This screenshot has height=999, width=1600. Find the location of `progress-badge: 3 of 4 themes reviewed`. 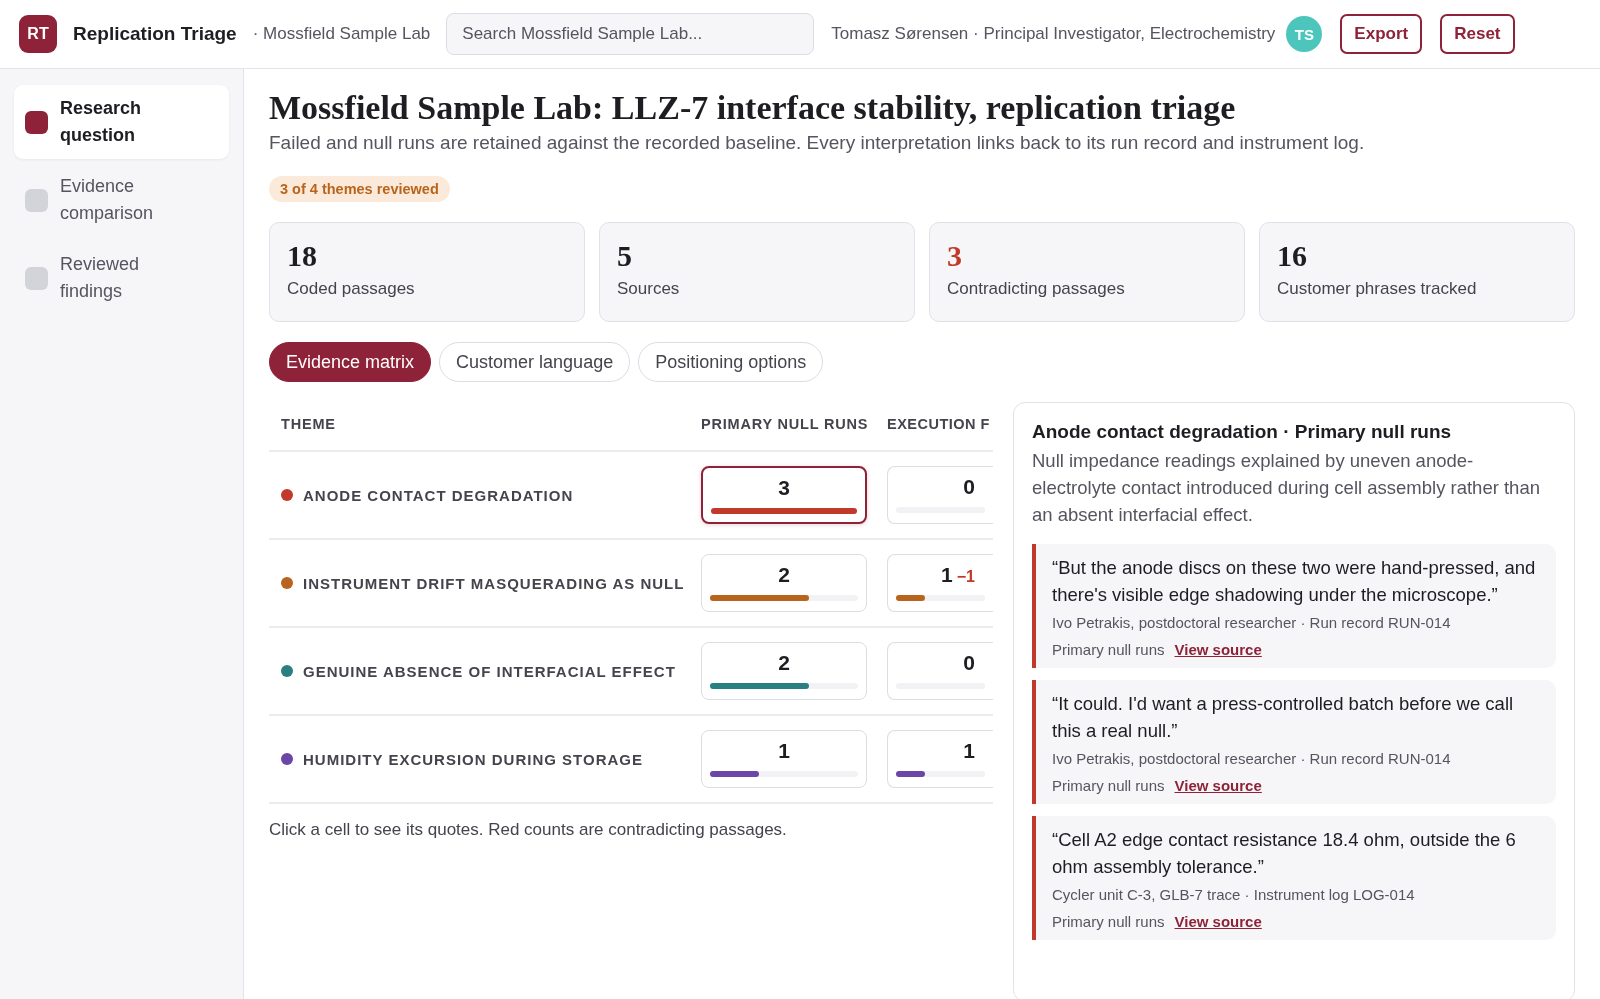

progress-badge: 3 of 4 themes reviewed is located at coordinates (359, 189).